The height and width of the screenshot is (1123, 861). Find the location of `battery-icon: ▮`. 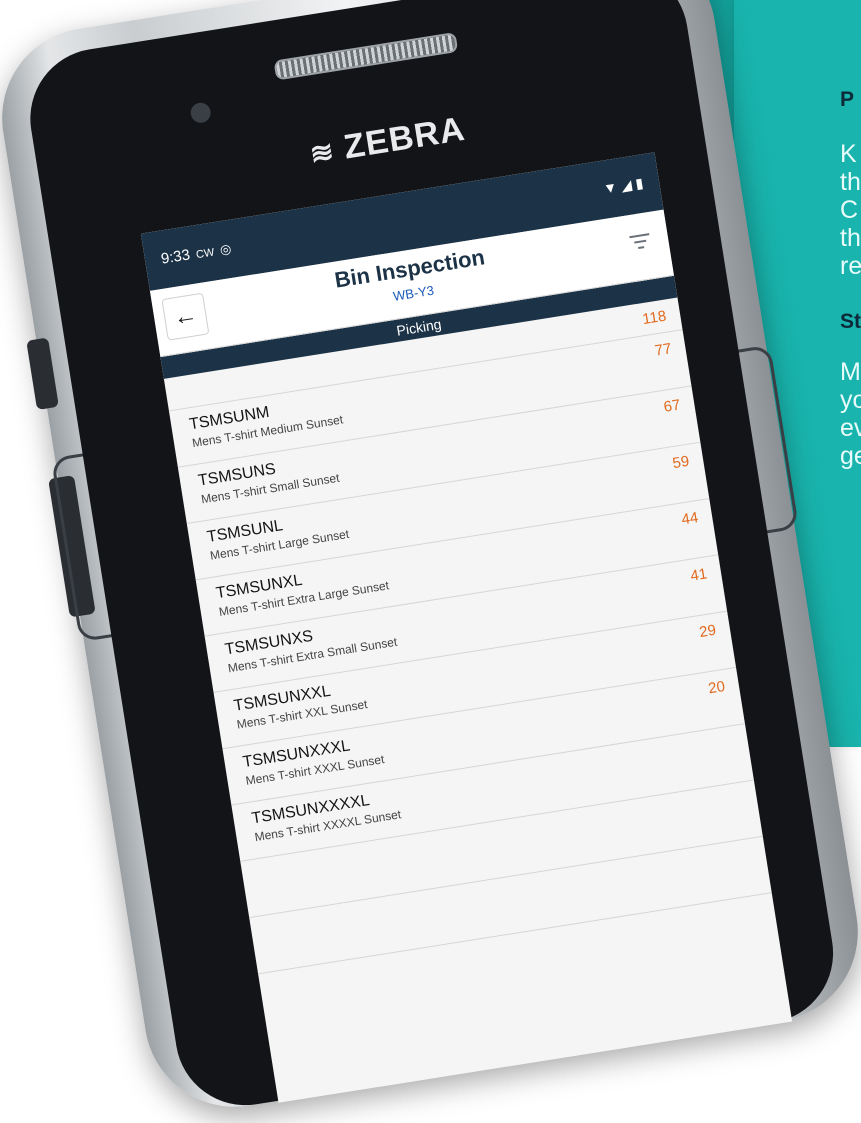

battery-icon: ▮ is located at coordinates (639, 183).